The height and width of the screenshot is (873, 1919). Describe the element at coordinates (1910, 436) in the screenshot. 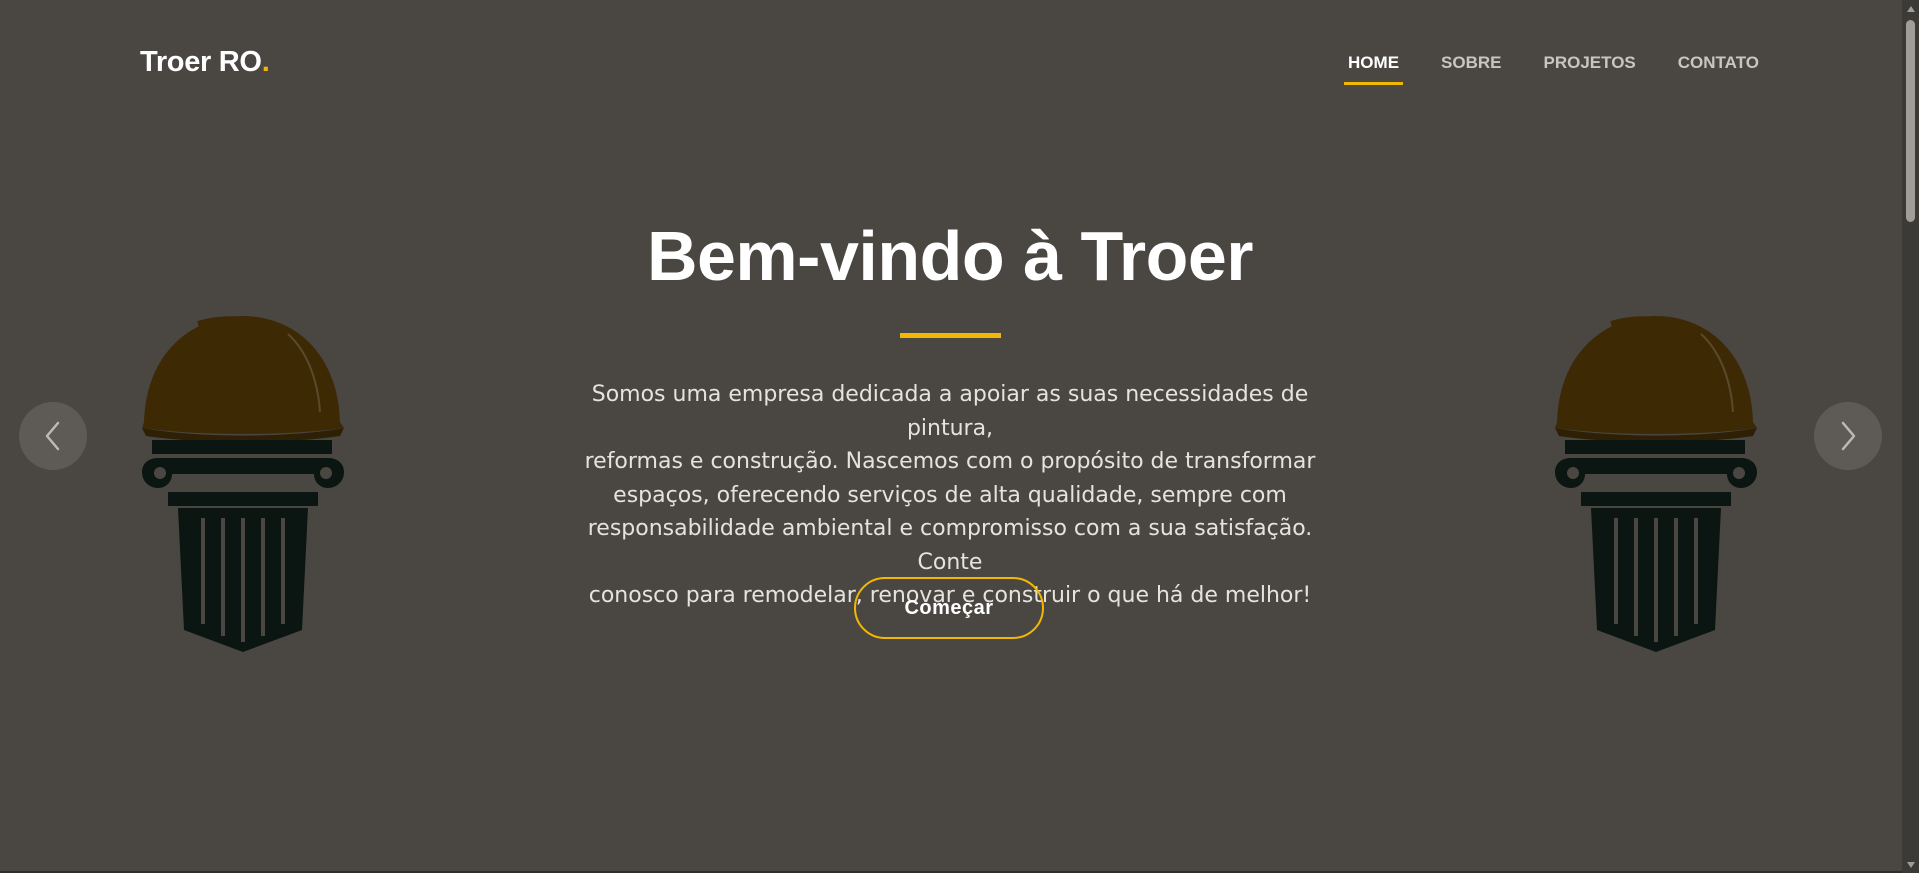

I see `vertical-scrollbar` at that location.